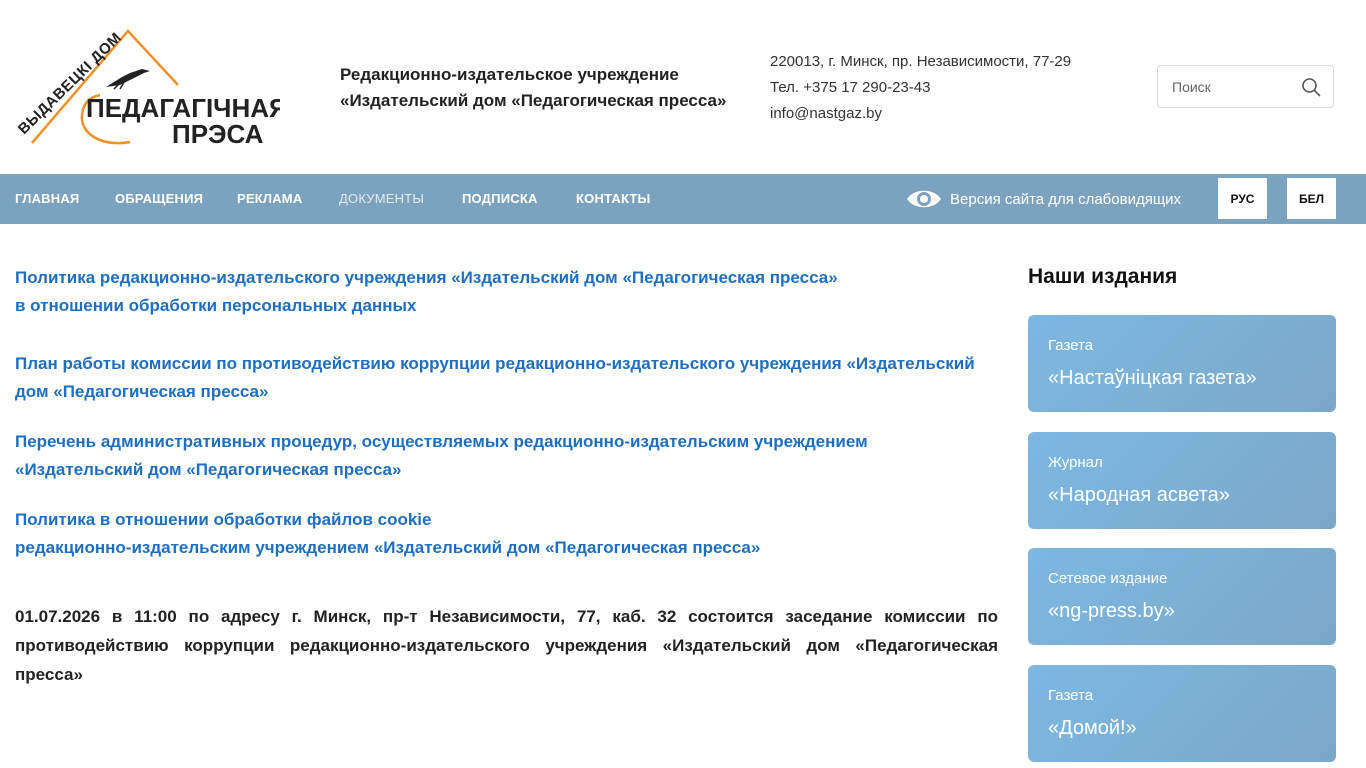 The image size is (1366, 768). What do you see at coordinates (159, 198) in the screenshot?
I see `nav-item-appeals: ОБРАЩЕНИЯ` at bounding box center [159, 198].